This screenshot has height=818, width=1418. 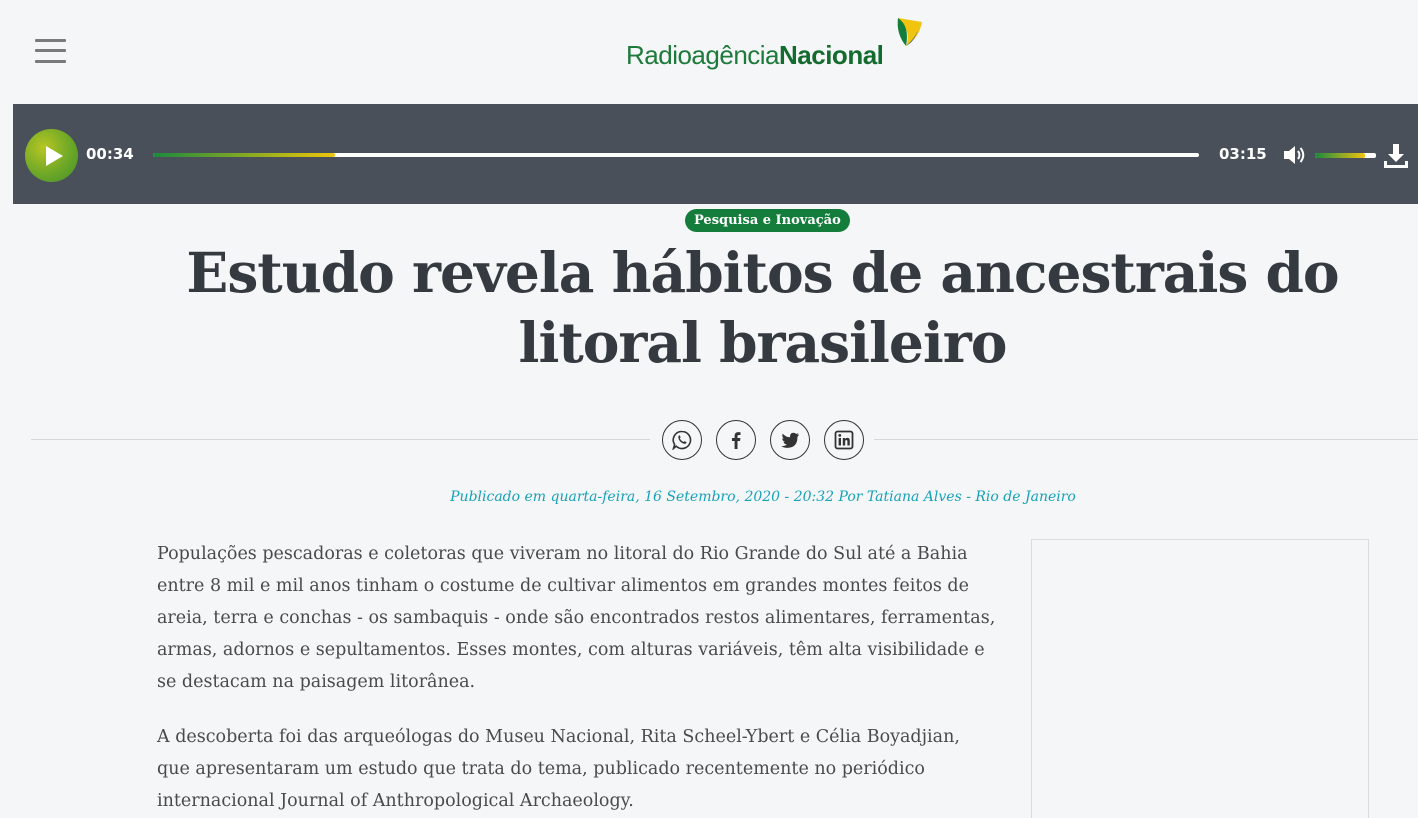 I want to click on facebook-icon, so click(x=736, y=440).